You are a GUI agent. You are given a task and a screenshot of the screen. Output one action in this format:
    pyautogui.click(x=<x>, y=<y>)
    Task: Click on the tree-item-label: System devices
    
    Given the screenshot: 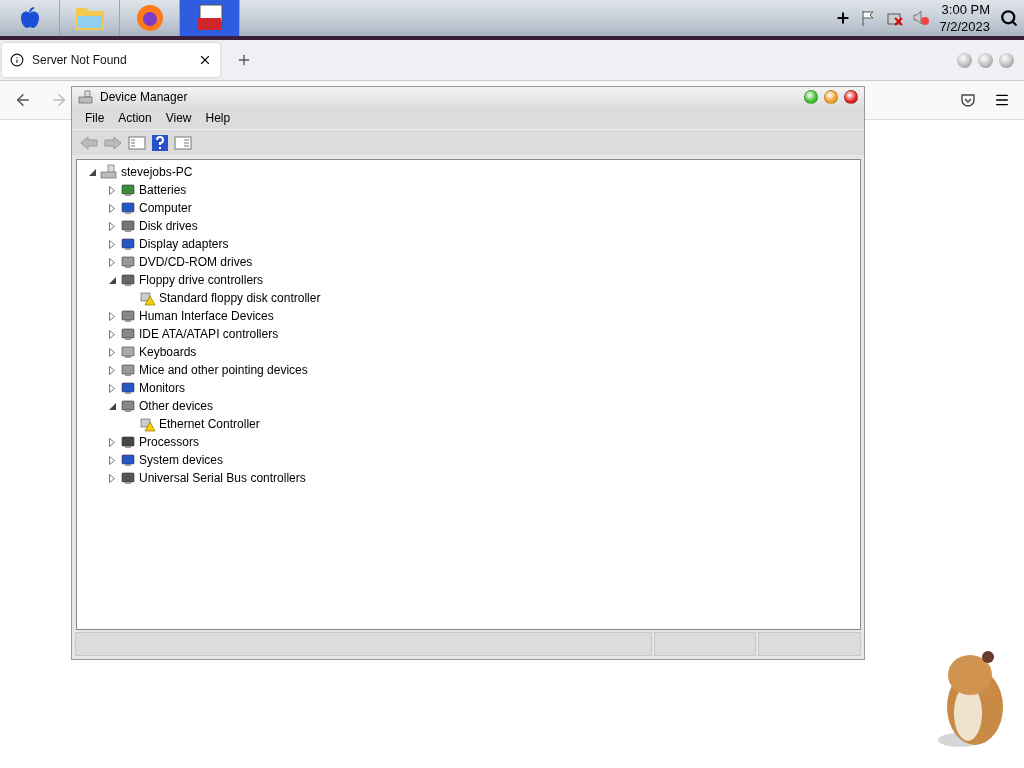 What is the action you would take?
    pyautogui.click(x=181, y=460)
    